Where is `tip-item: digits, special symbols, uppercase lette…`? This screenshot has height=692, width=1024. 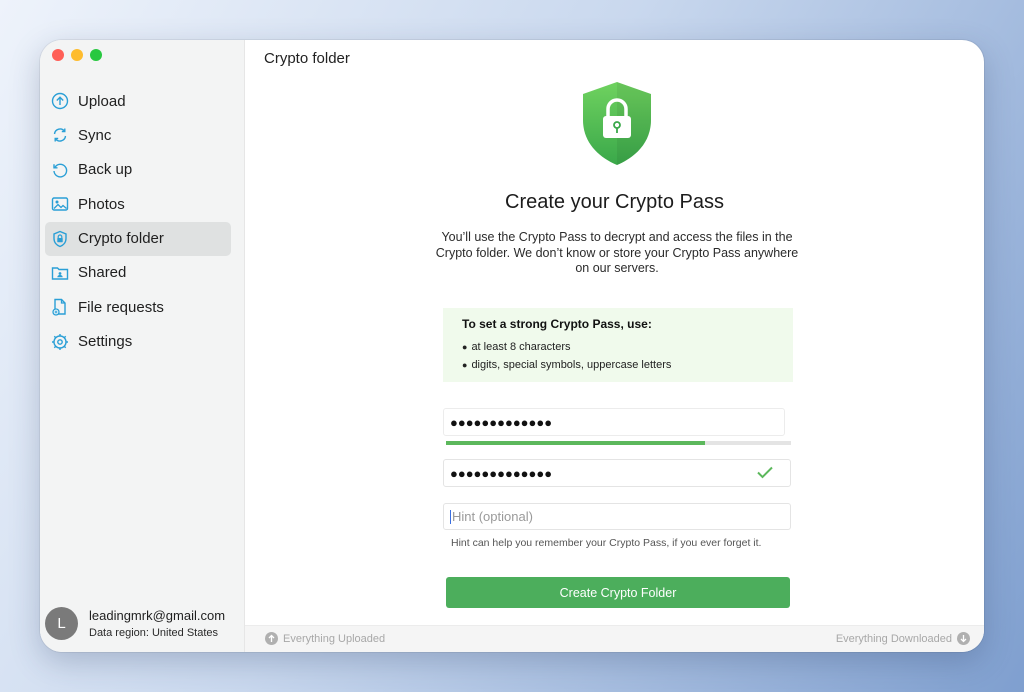
tip-item: digits, special symbols, uppercase lette… is located at coordinates (627, 365).